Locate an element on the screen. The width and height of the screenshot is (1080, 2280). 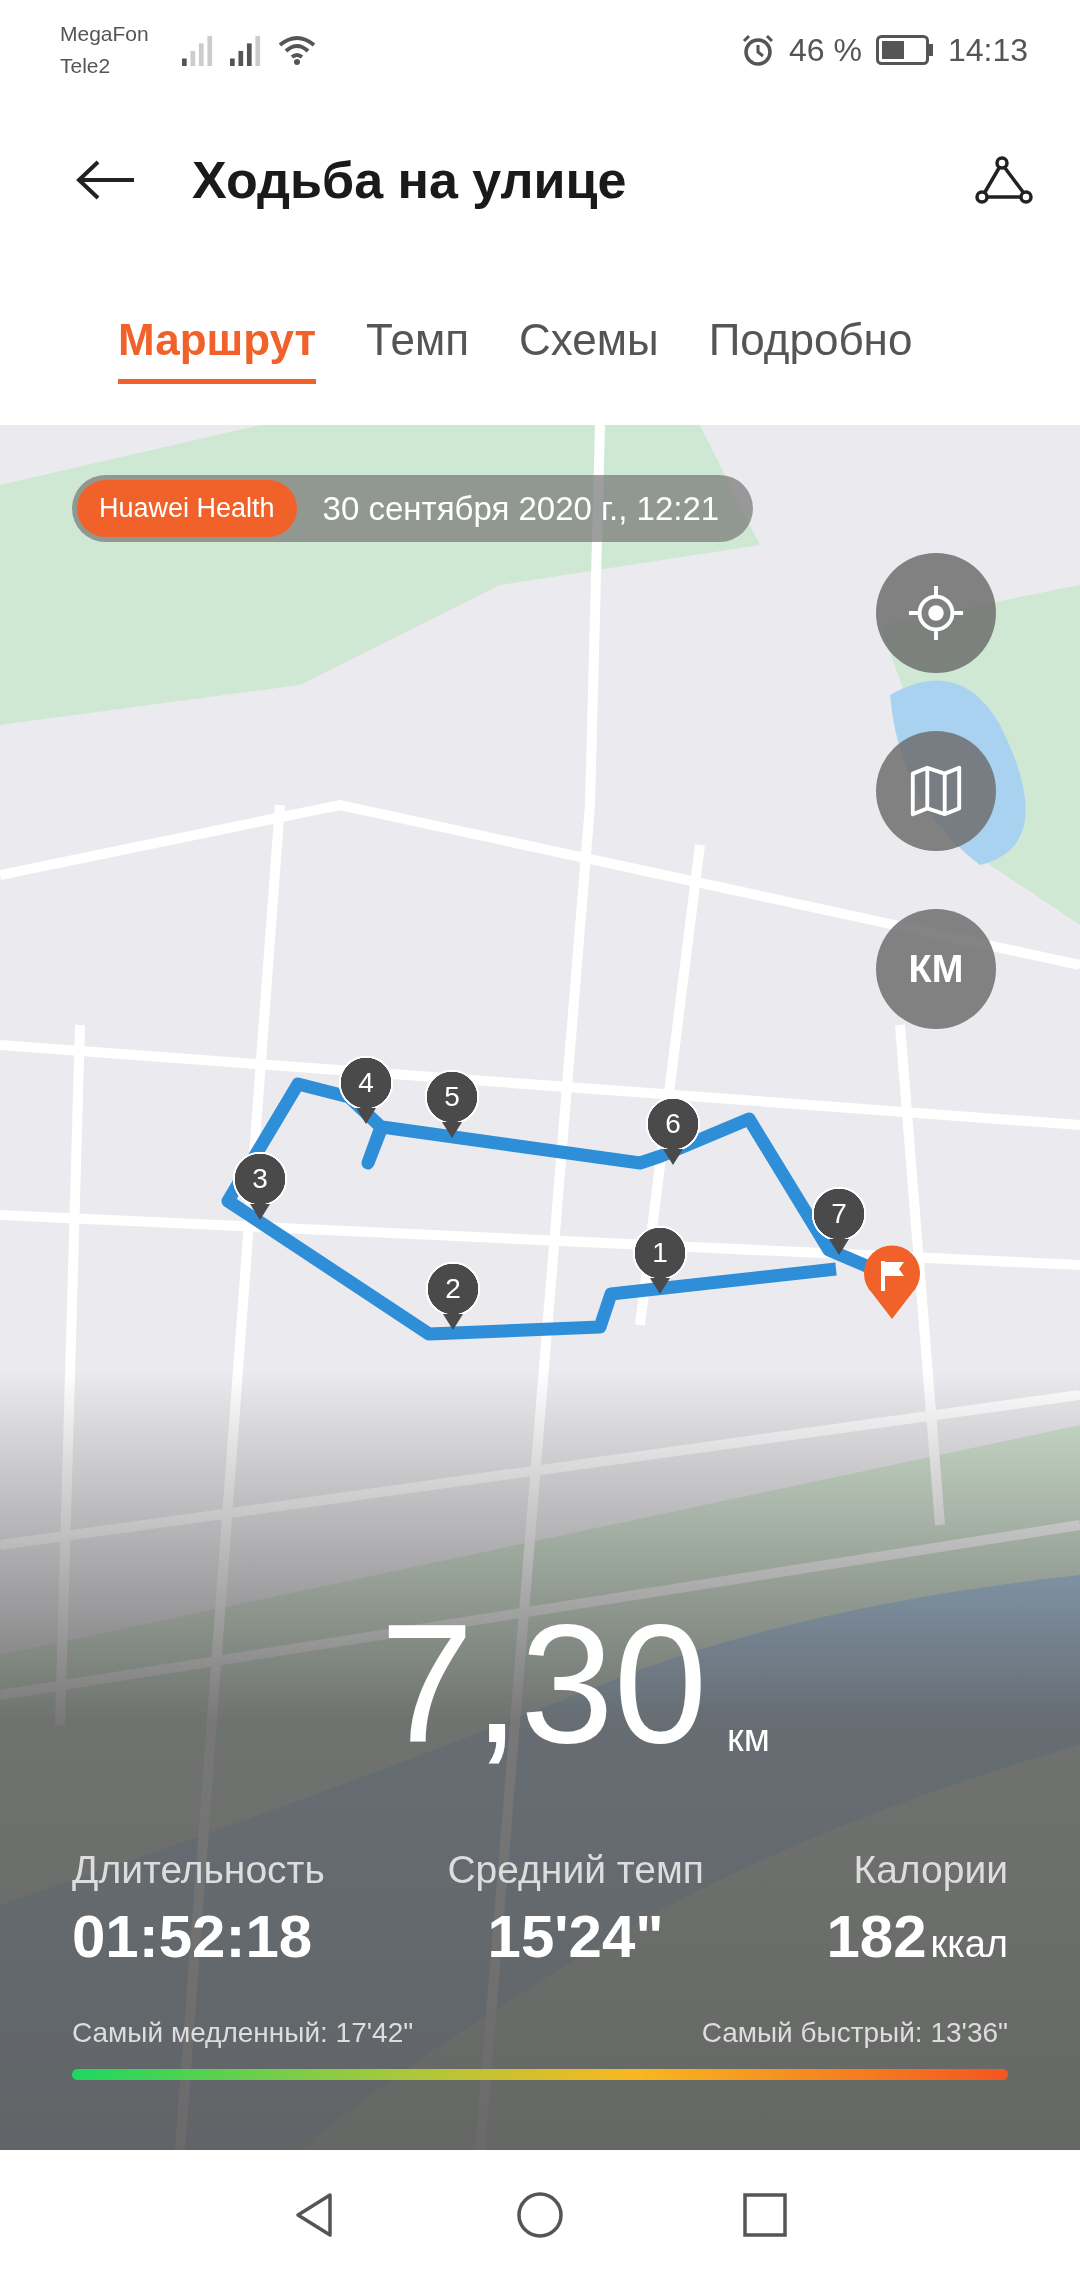
battery-percent: 46 % is located at coordinates (825, 50).